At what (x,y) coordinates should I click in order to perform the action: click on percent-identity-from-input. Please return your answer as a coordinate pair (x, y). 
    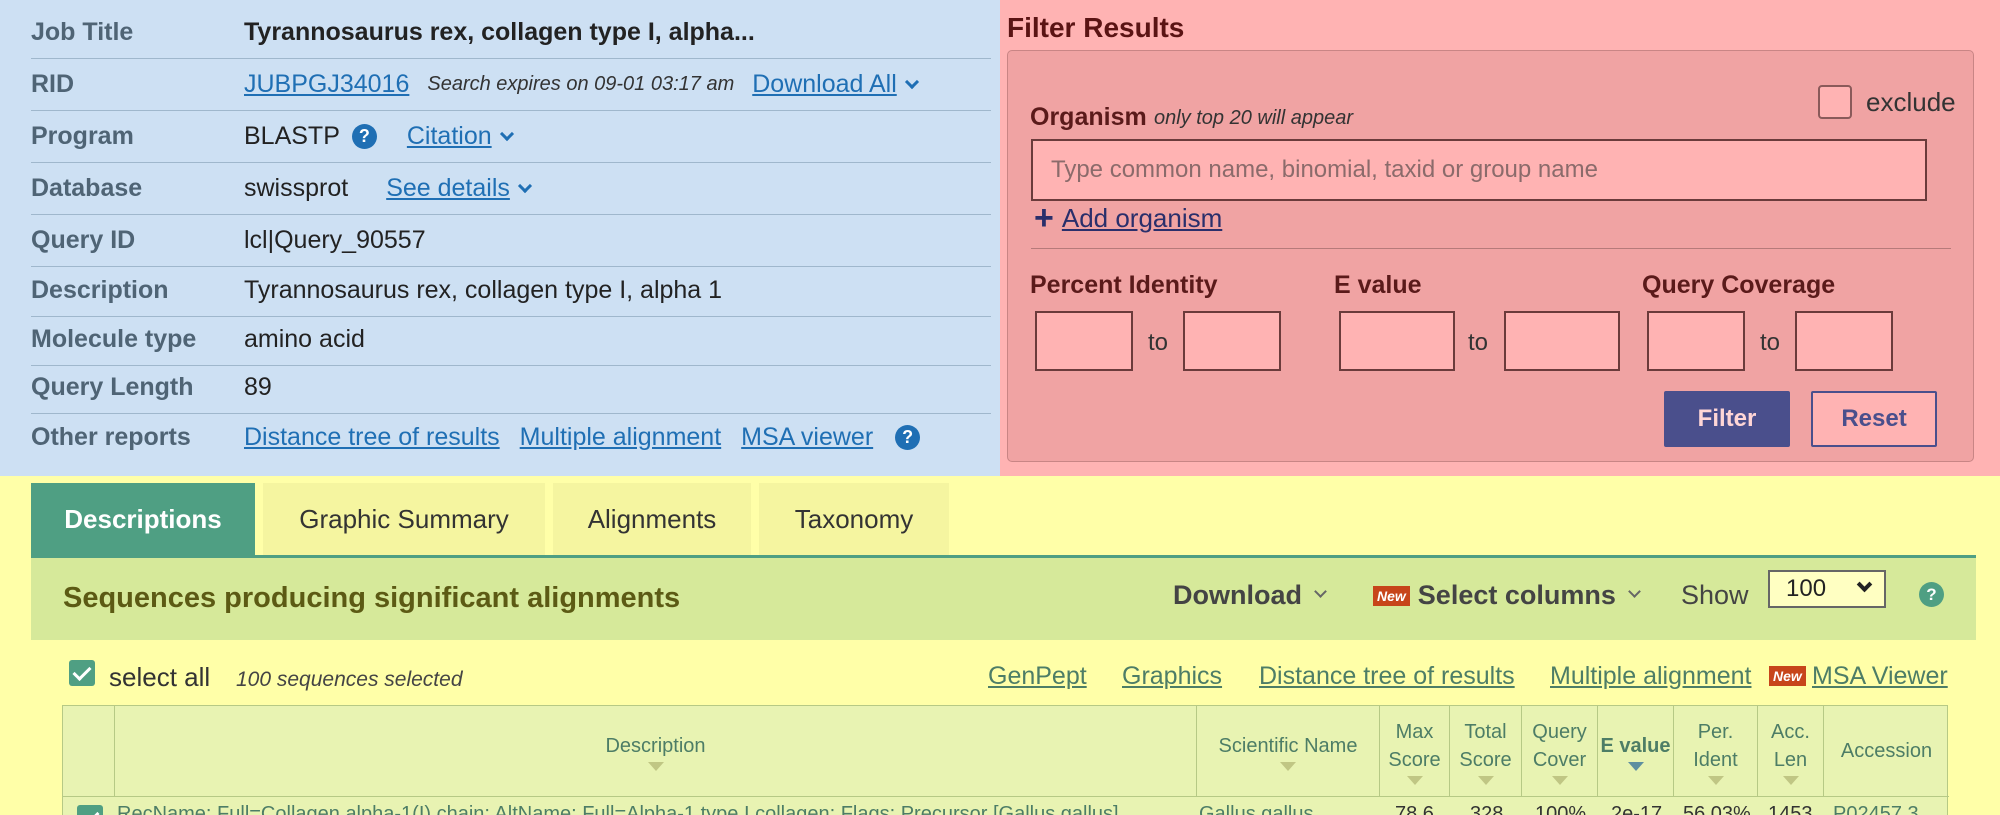
    Looking at the image, I should click on (1084, 341).